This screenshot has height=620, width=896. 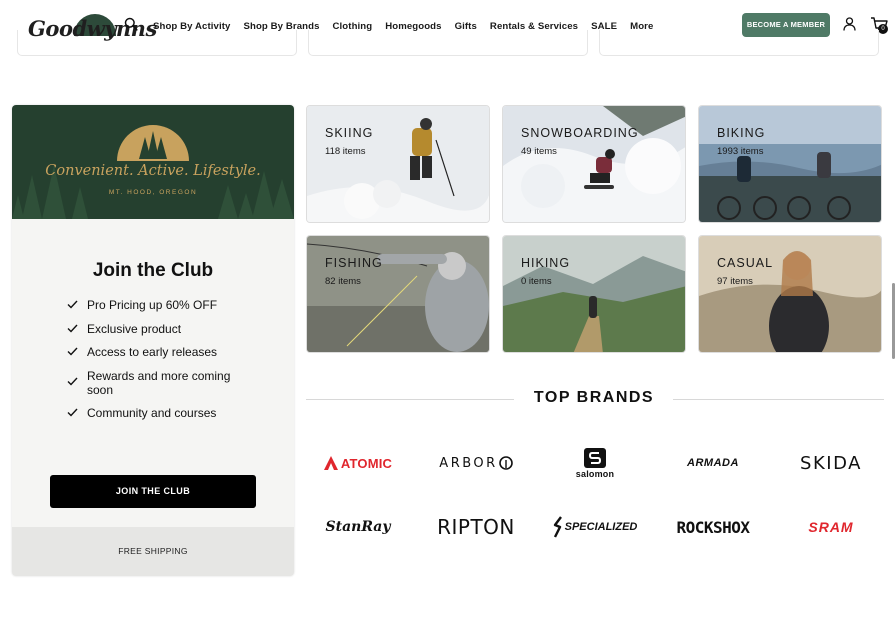 I want to click on perk-item: Rewards and more coming soon, so click(x=162, y=383).